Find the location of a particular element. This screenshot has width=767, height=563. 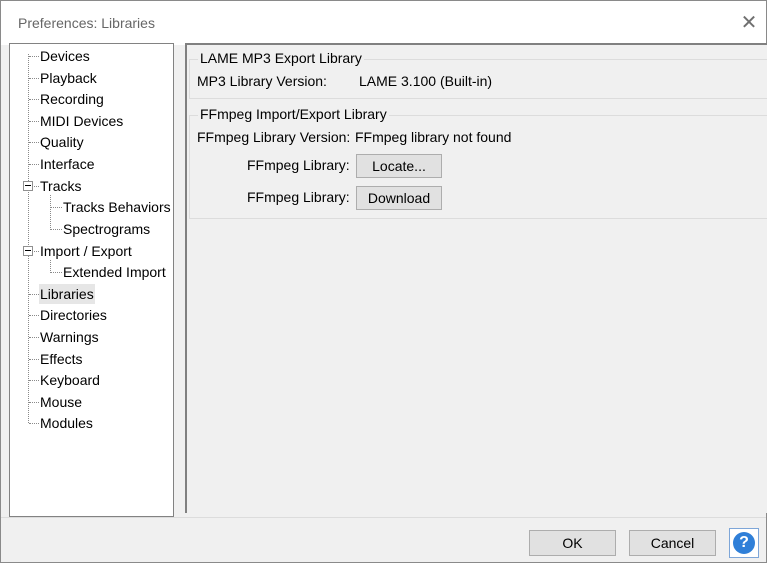

ffmpeg-locate-label: FFmpeg Library: is located at coordinates (298, 165).